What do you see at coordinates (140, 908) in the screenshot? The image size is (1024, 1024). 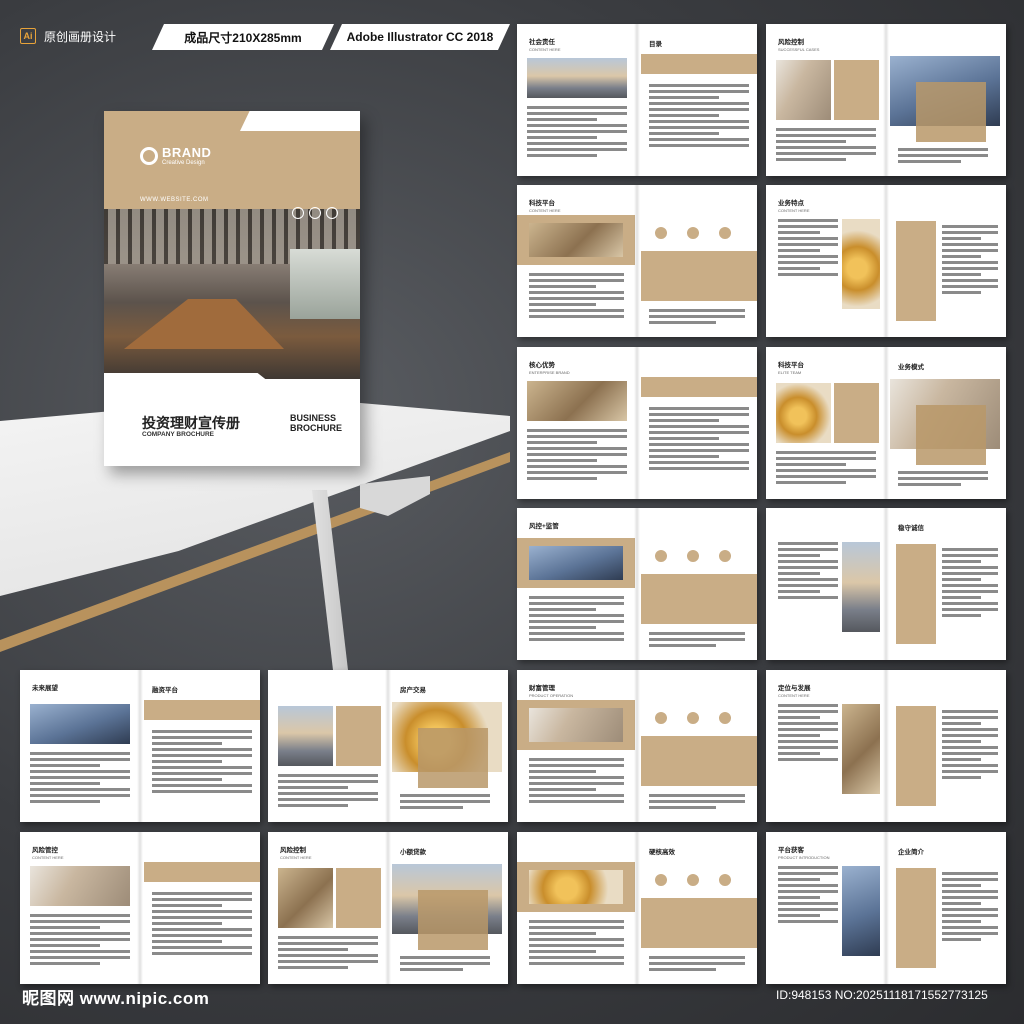 I see `brochure-spread: 风险管控 CONTENT HERE` at bounding box center [140, 908].